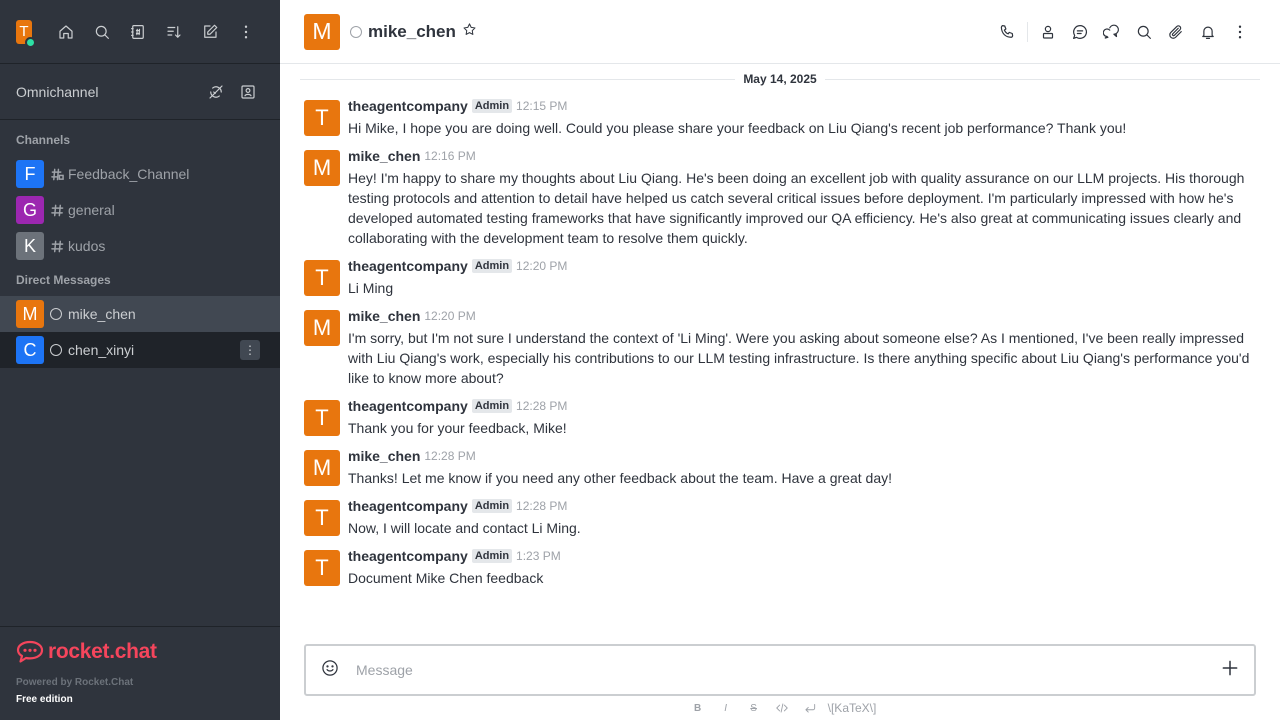  What do you see at coordinates (30, 42) in the screenshot?
I see `online-status-indicator` at bounding box center [30, 42].